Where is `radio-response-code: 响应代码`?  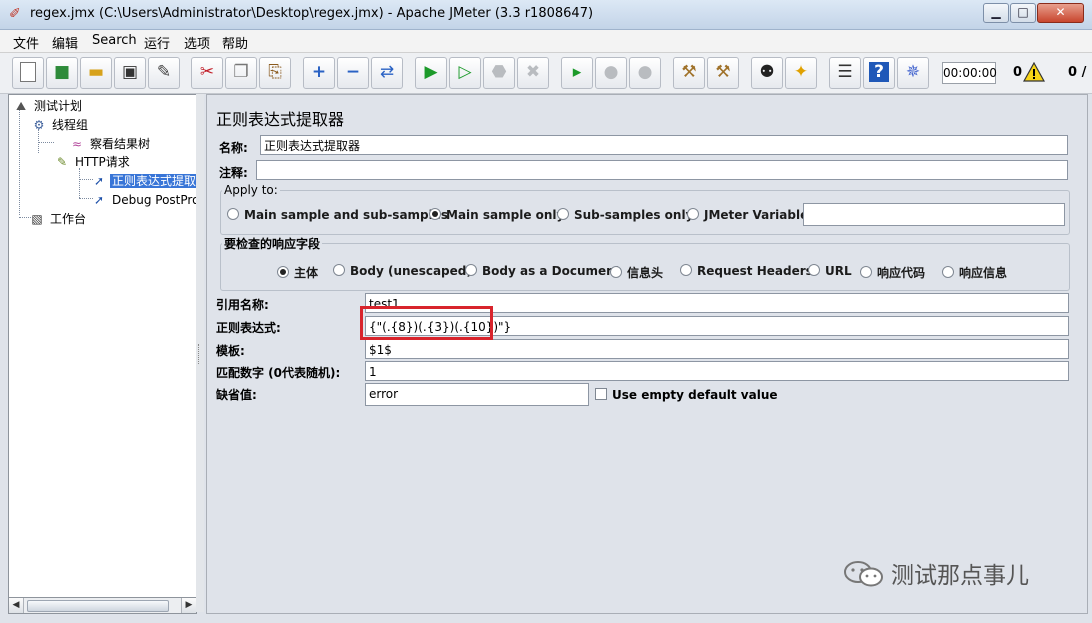 radio-response-code: 响应代码 is located at coordinates (892, 272).